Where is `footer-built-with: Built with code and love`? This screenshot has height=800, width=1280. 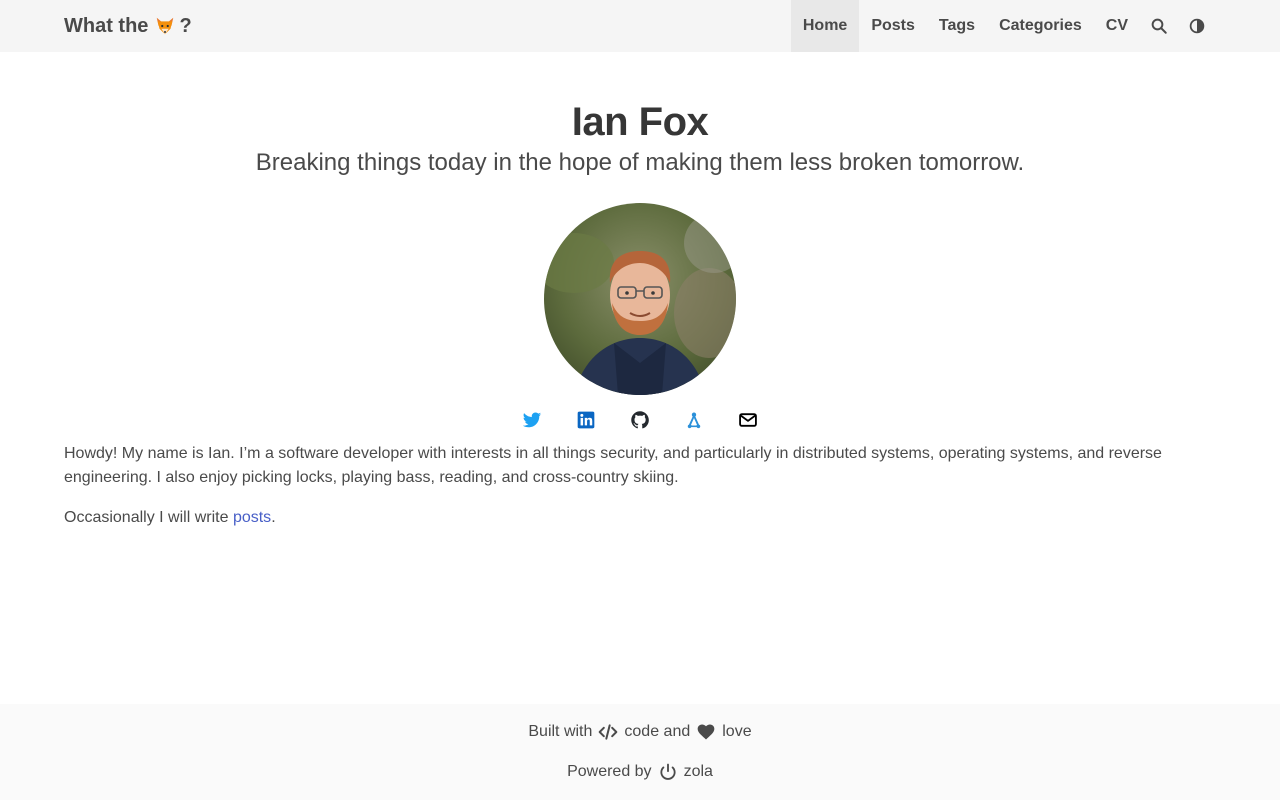 footer-built-with: Built with code and love is located at coordinates (640, 732).